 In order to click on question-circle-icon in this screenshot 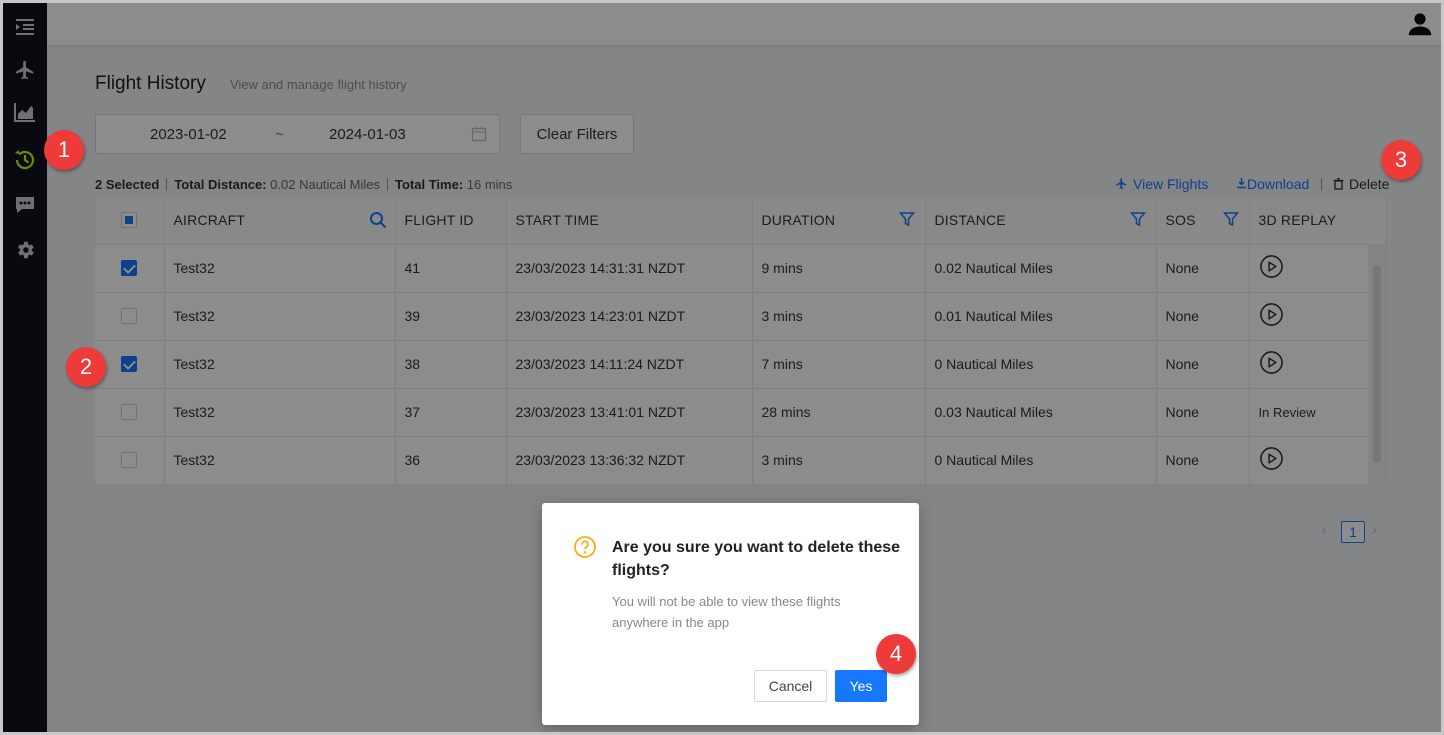, I will do `click(585, 547)`.